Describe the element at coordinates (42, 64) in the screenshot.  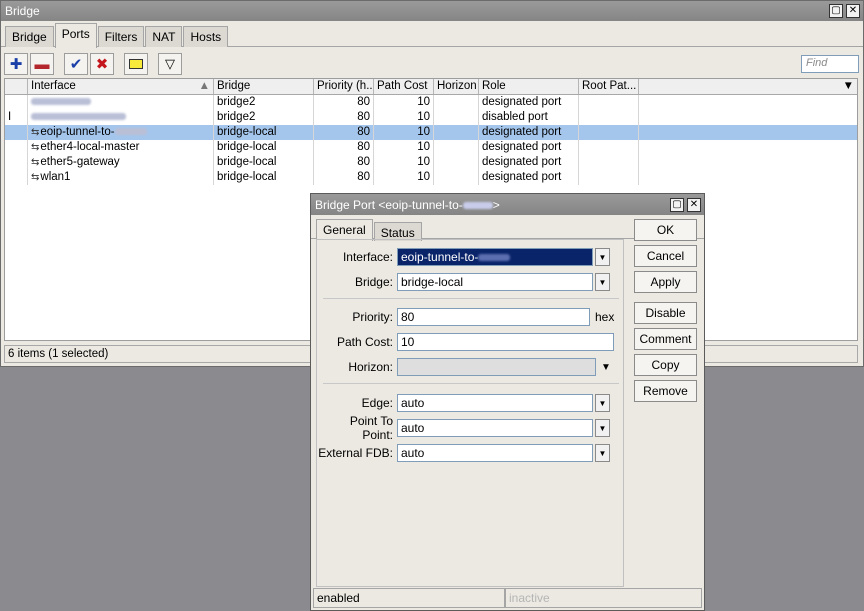
I see `remove-button: ▬` at that location.